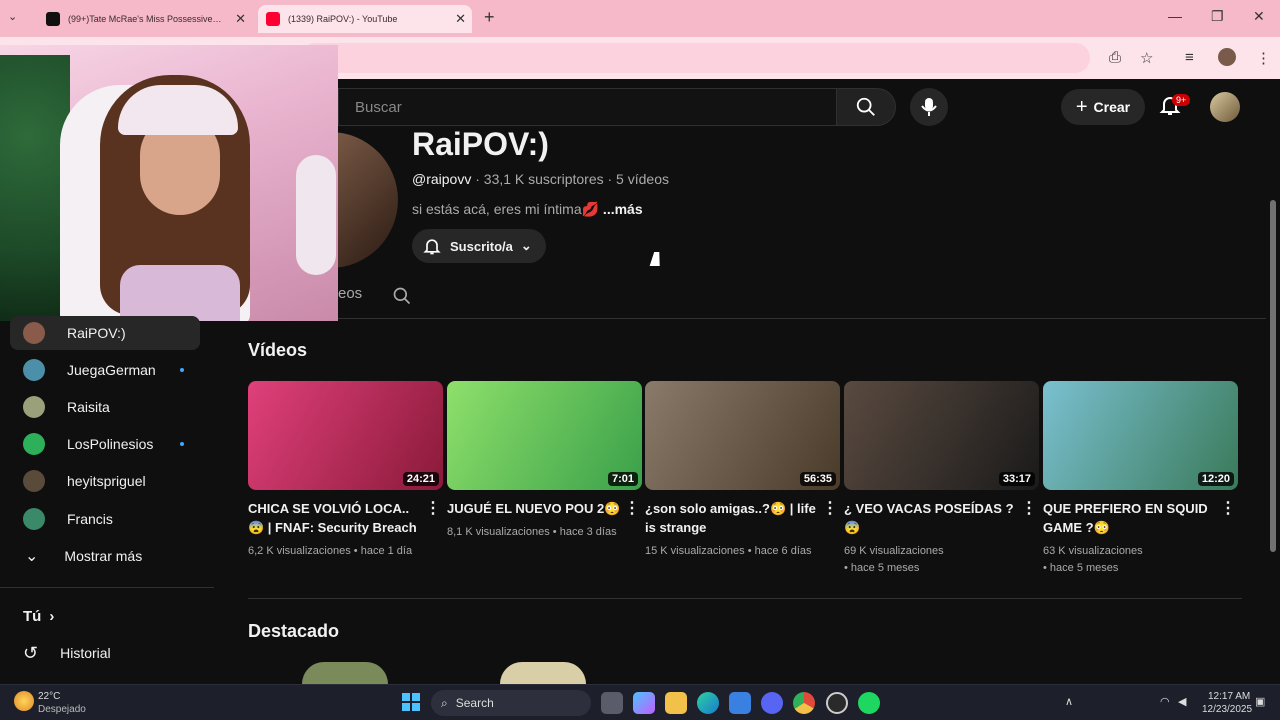 The width and height of the screenshot is (1280, 720). I want to click on create-button: + Crear, so click(1103, 107).